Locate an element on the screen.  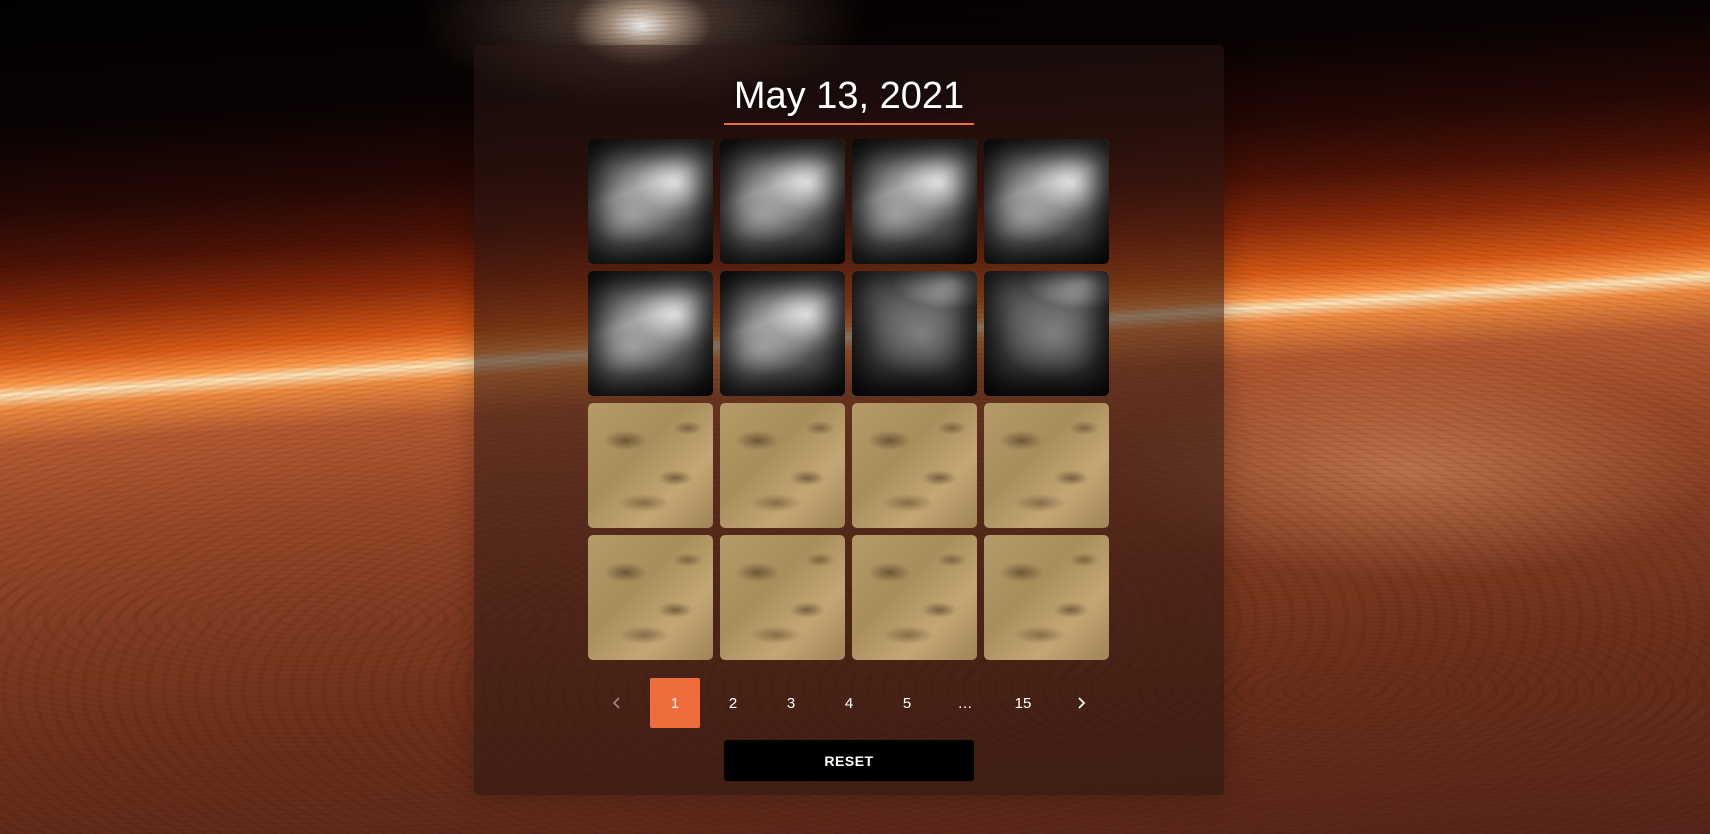
page-button-3: 3 is located at coordinates (791, 703).